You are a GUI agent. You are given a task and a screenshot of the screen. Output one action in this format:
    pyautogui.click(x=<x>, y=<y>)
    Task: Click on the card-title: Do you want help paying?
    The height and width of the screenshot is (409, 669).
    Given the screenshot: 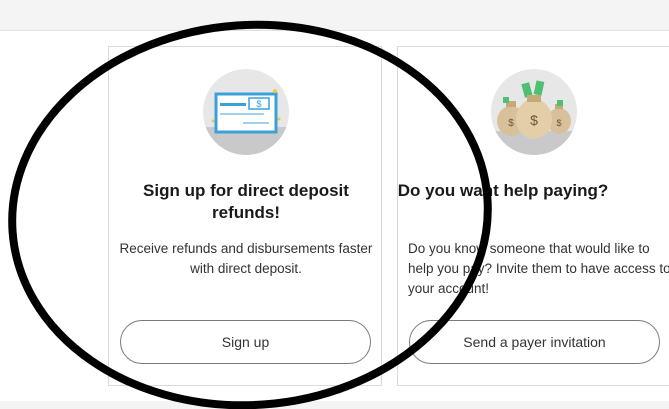 What is the action you would take?
    pyautogui.click(x=503, y=190)
    